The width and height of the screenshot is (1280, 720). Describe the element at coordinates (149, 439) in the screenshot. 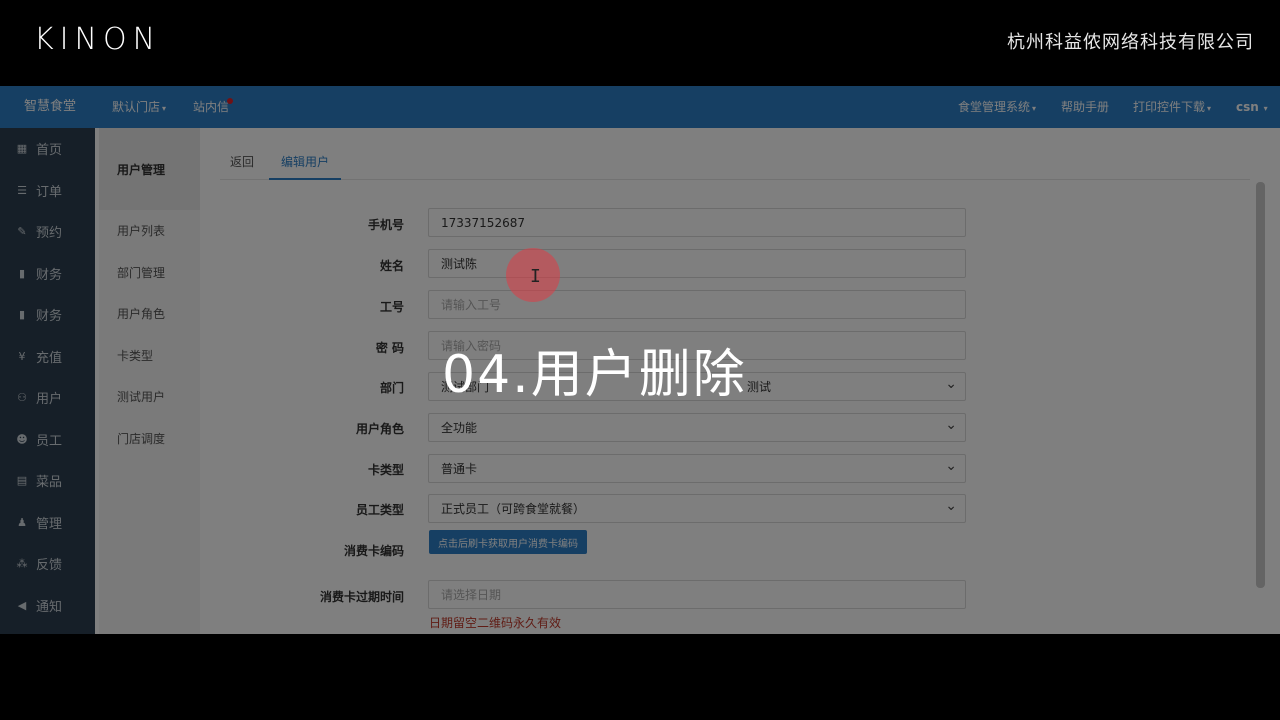

I see `subnav-item-dispatch: 门店调度` at that location.